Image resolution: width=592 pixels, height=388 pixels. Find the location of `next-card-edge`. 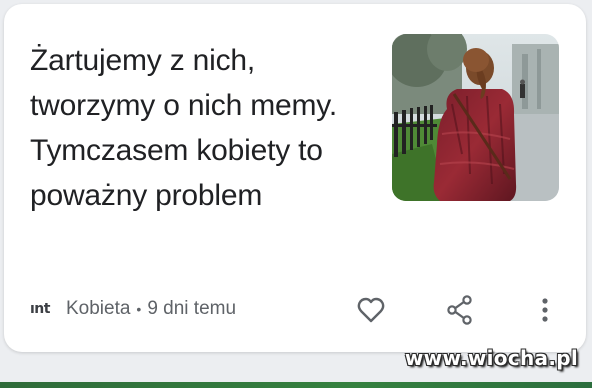

next-card-edge is located at coordinates (296, 385).